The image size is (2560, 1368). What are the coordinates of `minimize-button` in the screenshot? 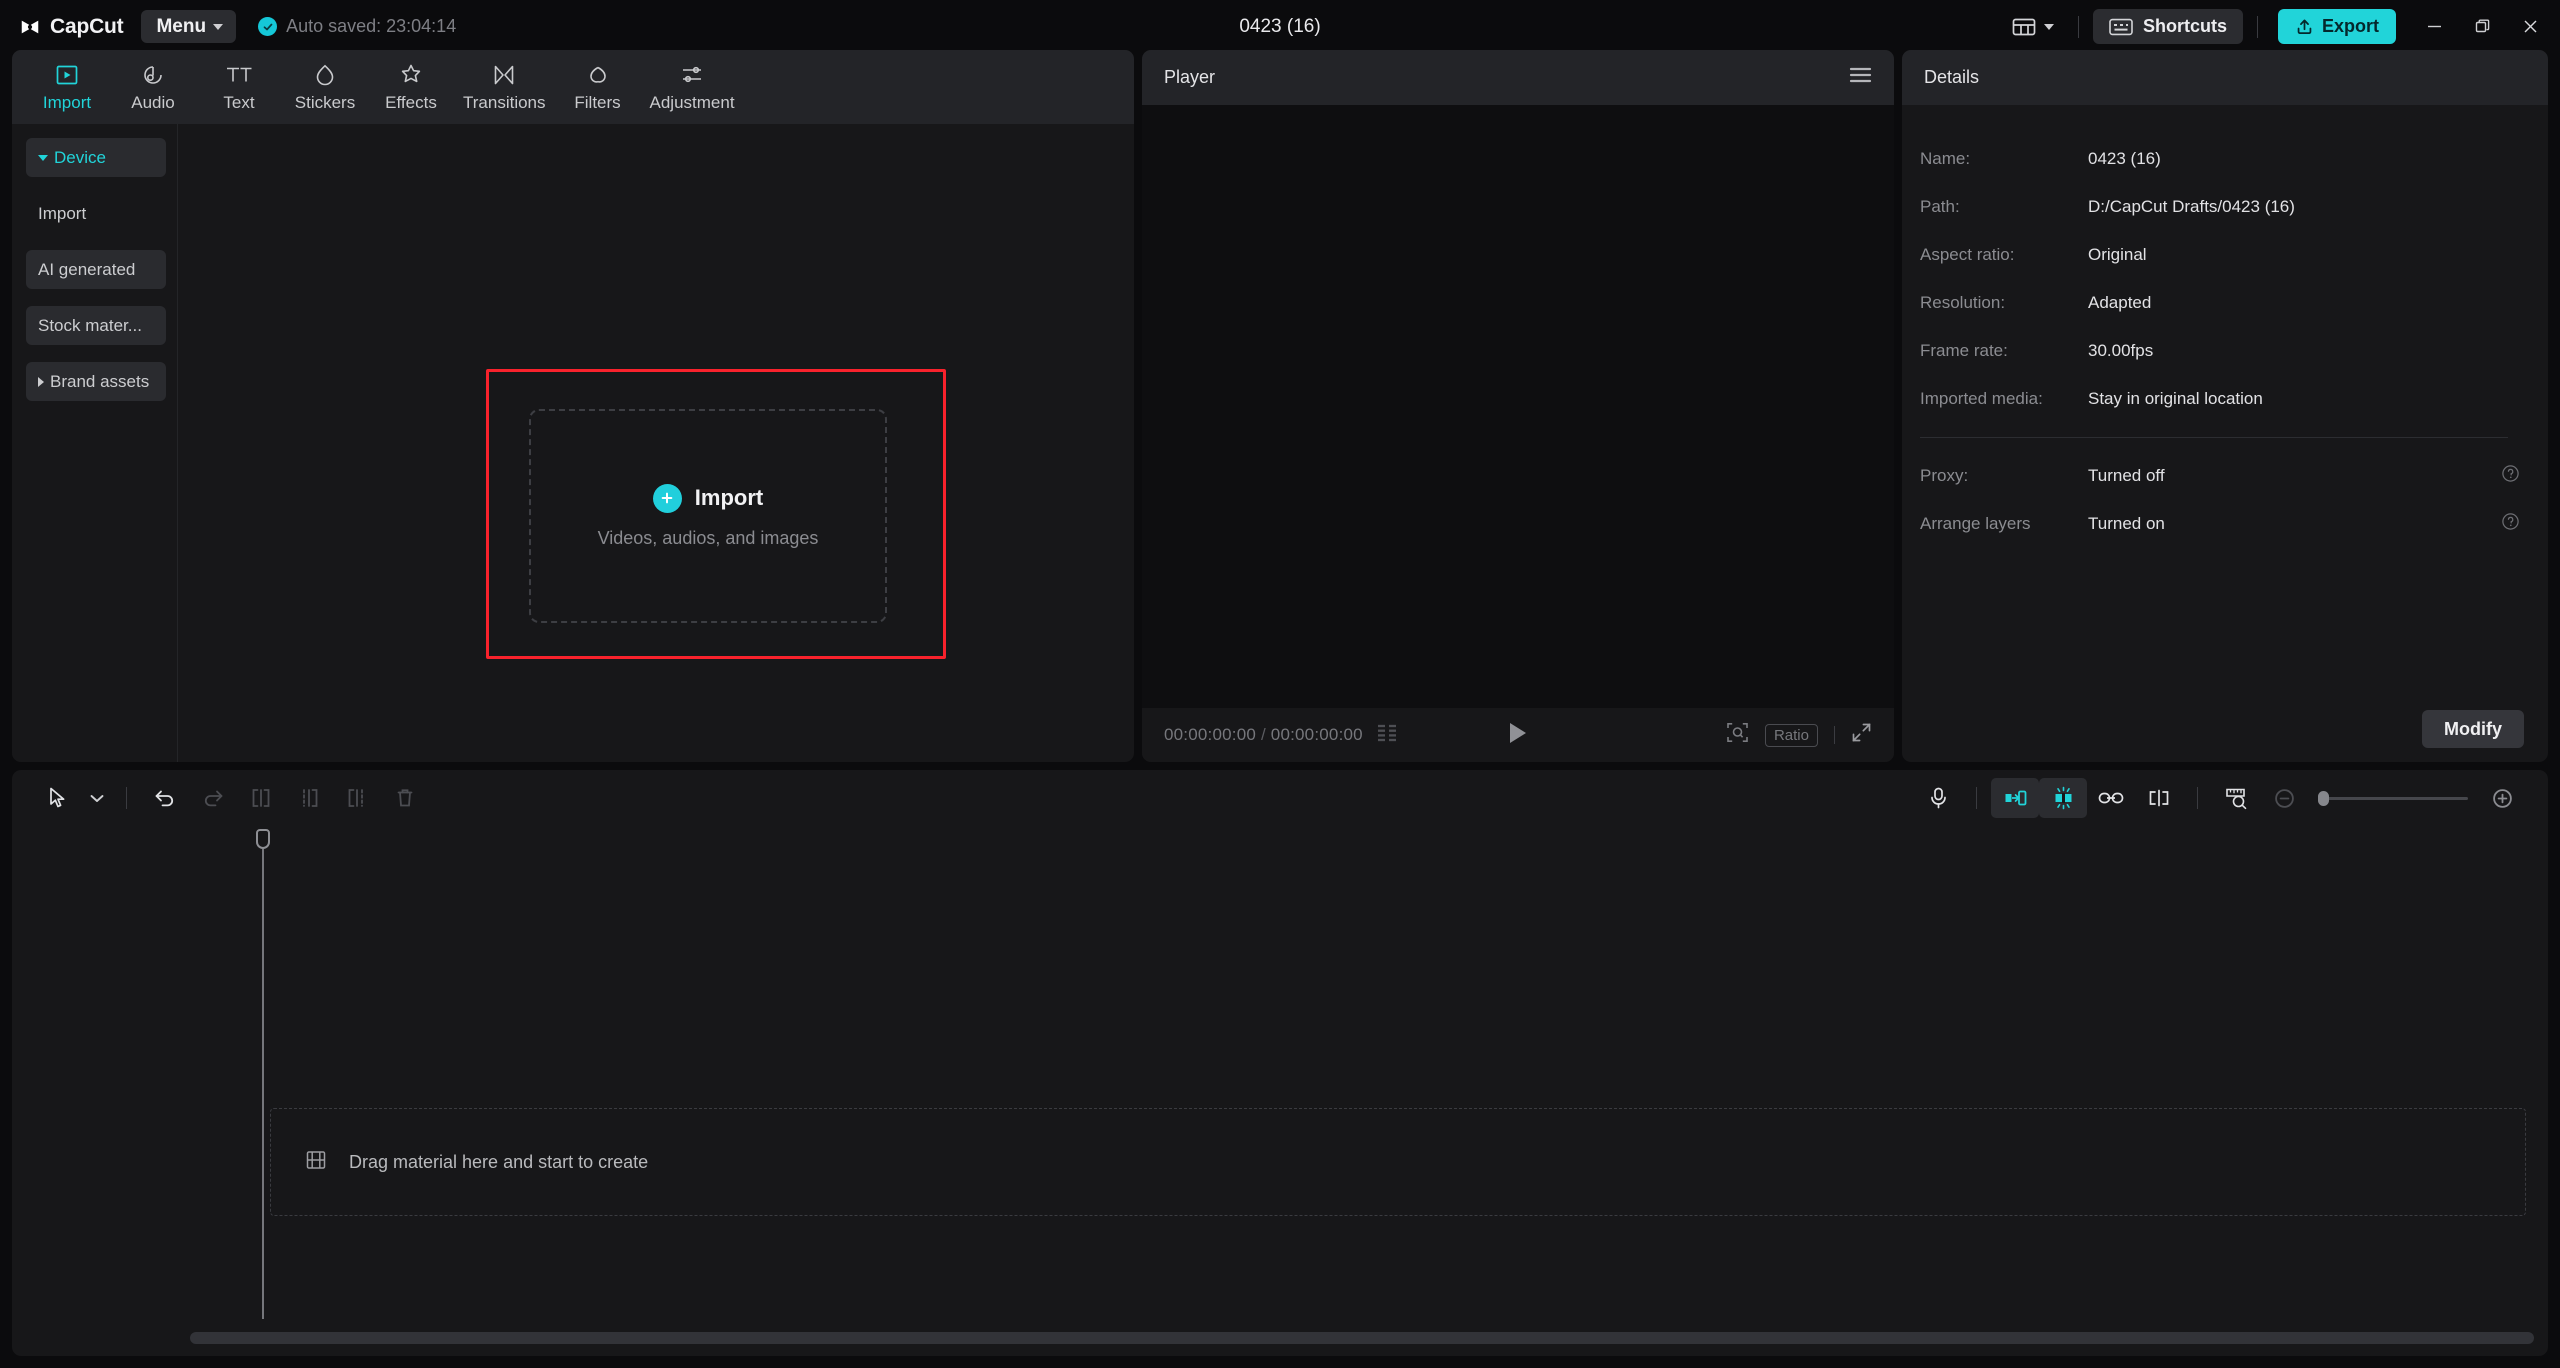 It's located at (2434, 27).